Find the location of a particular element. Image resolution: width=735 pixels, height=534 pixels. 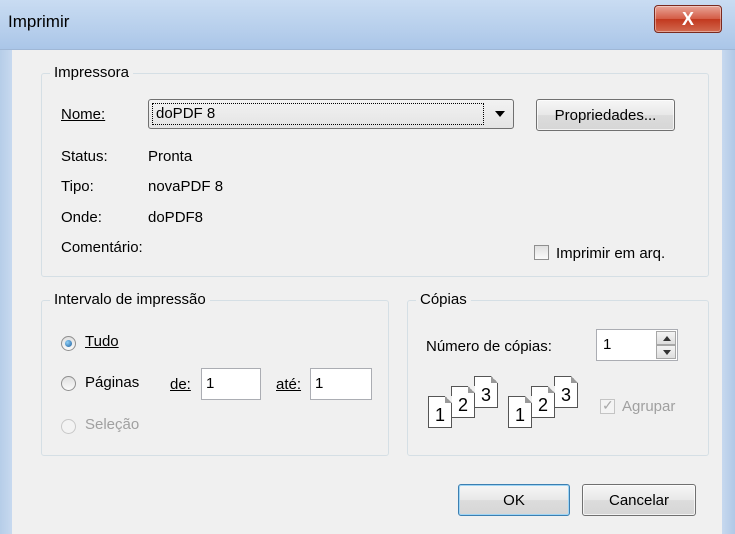

range-to-label: até: is located at coordinates (289, 384).